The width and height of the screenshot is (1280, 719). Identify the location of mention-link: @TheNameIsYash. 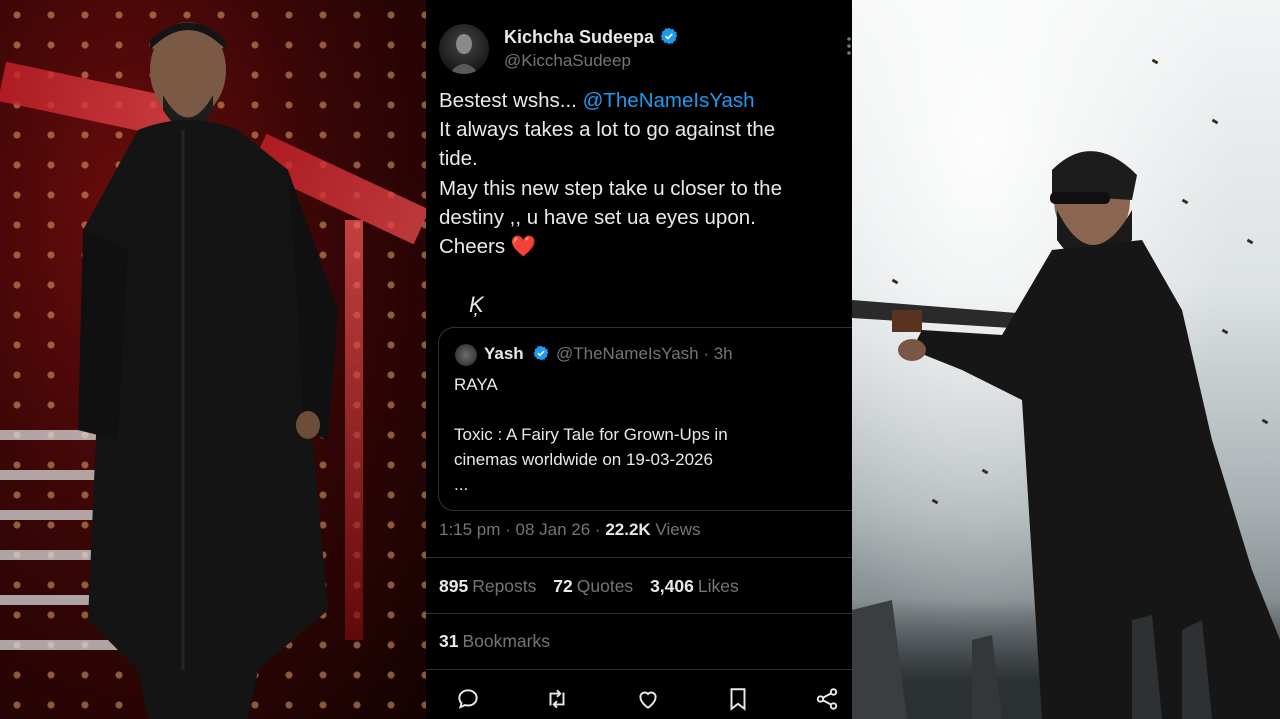
(669, 100).